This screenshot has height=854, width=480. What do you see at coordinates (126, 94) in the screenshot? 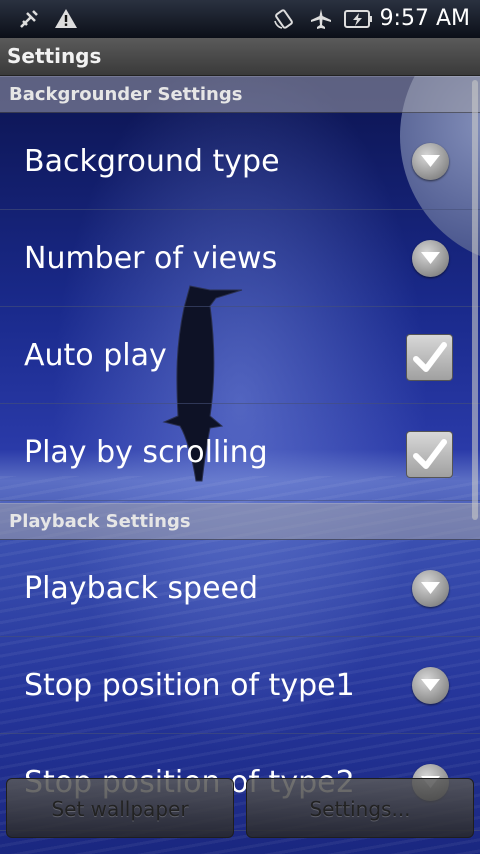
I see `section-header-label: Backgrounder Settings` at bounding box center [126, 94].